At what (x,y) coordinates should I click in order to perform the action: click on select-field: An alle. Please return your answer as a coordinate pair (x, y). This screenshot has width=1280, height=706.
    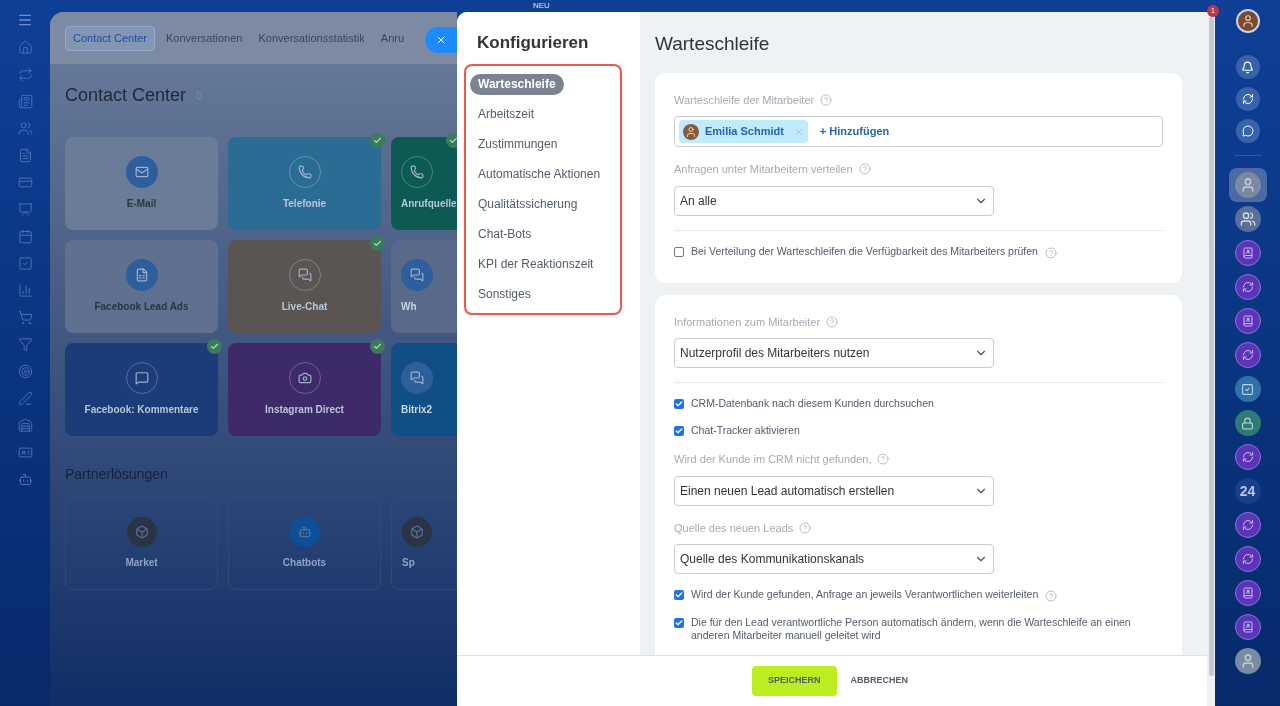
    Looking at the image, I should click on (834, 200).